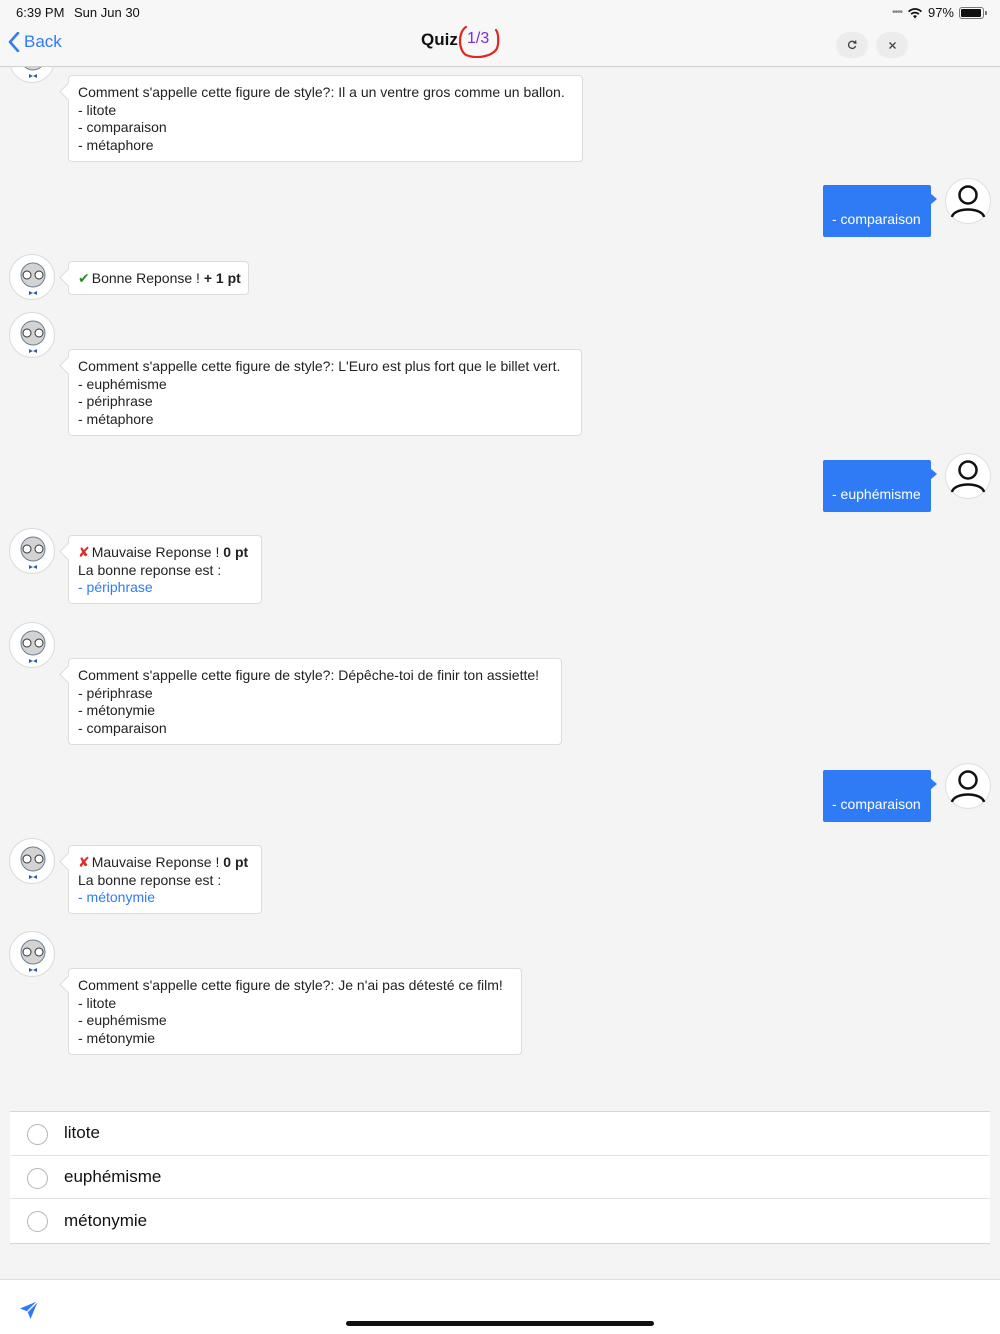 This screenshot has width=1000, height=1334. Describe the element at coordinates (500, 1134) in the screenshot. I see `answer-option-litote: litote` at that location.